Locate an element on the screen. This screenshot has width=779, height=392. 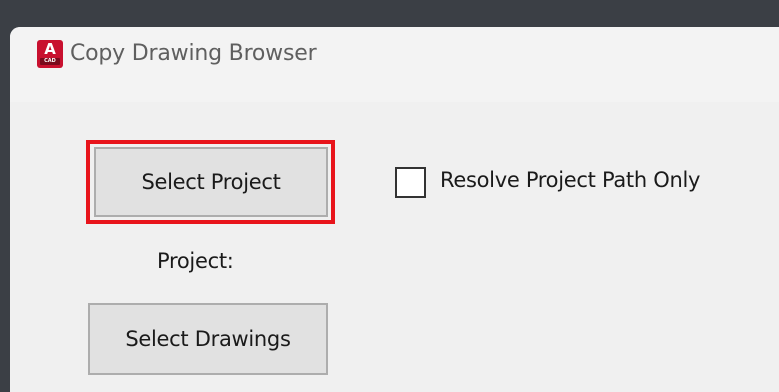
app-icon-sub-label: CAD is located at coordinates (50, 61).